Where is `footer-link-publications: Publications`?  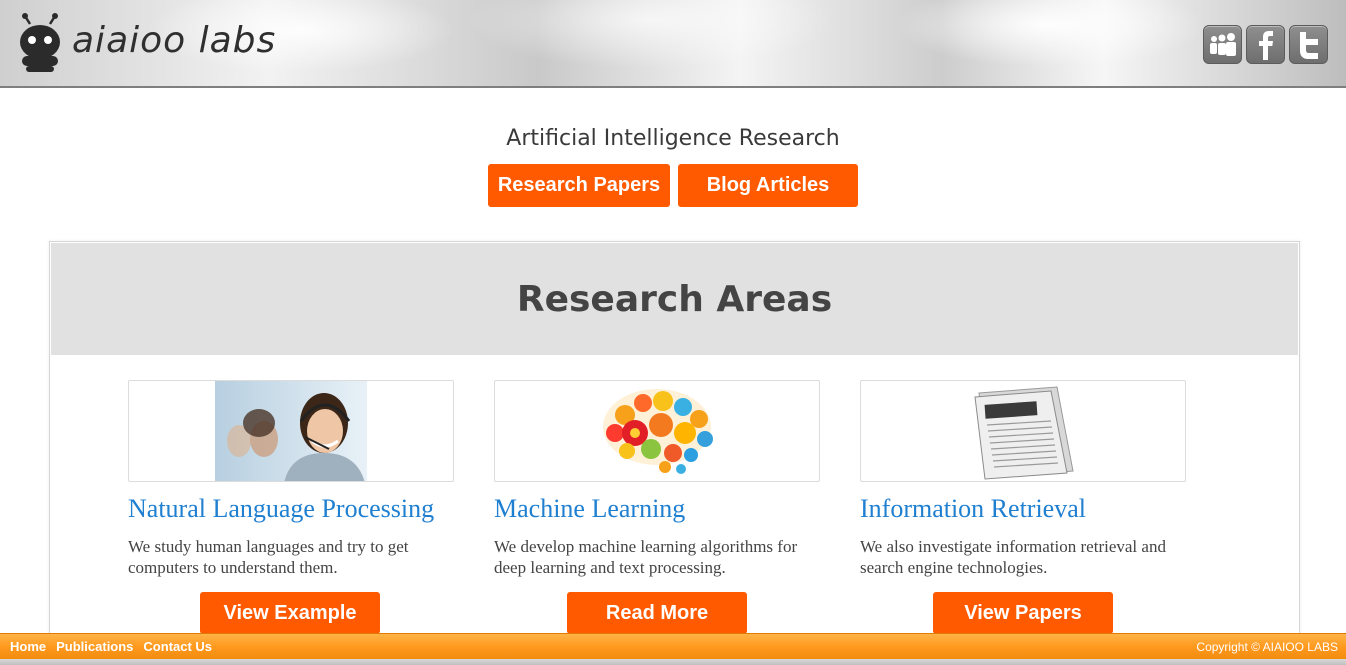
footer-link-publications: Publications is located at coordinates (94, 646).